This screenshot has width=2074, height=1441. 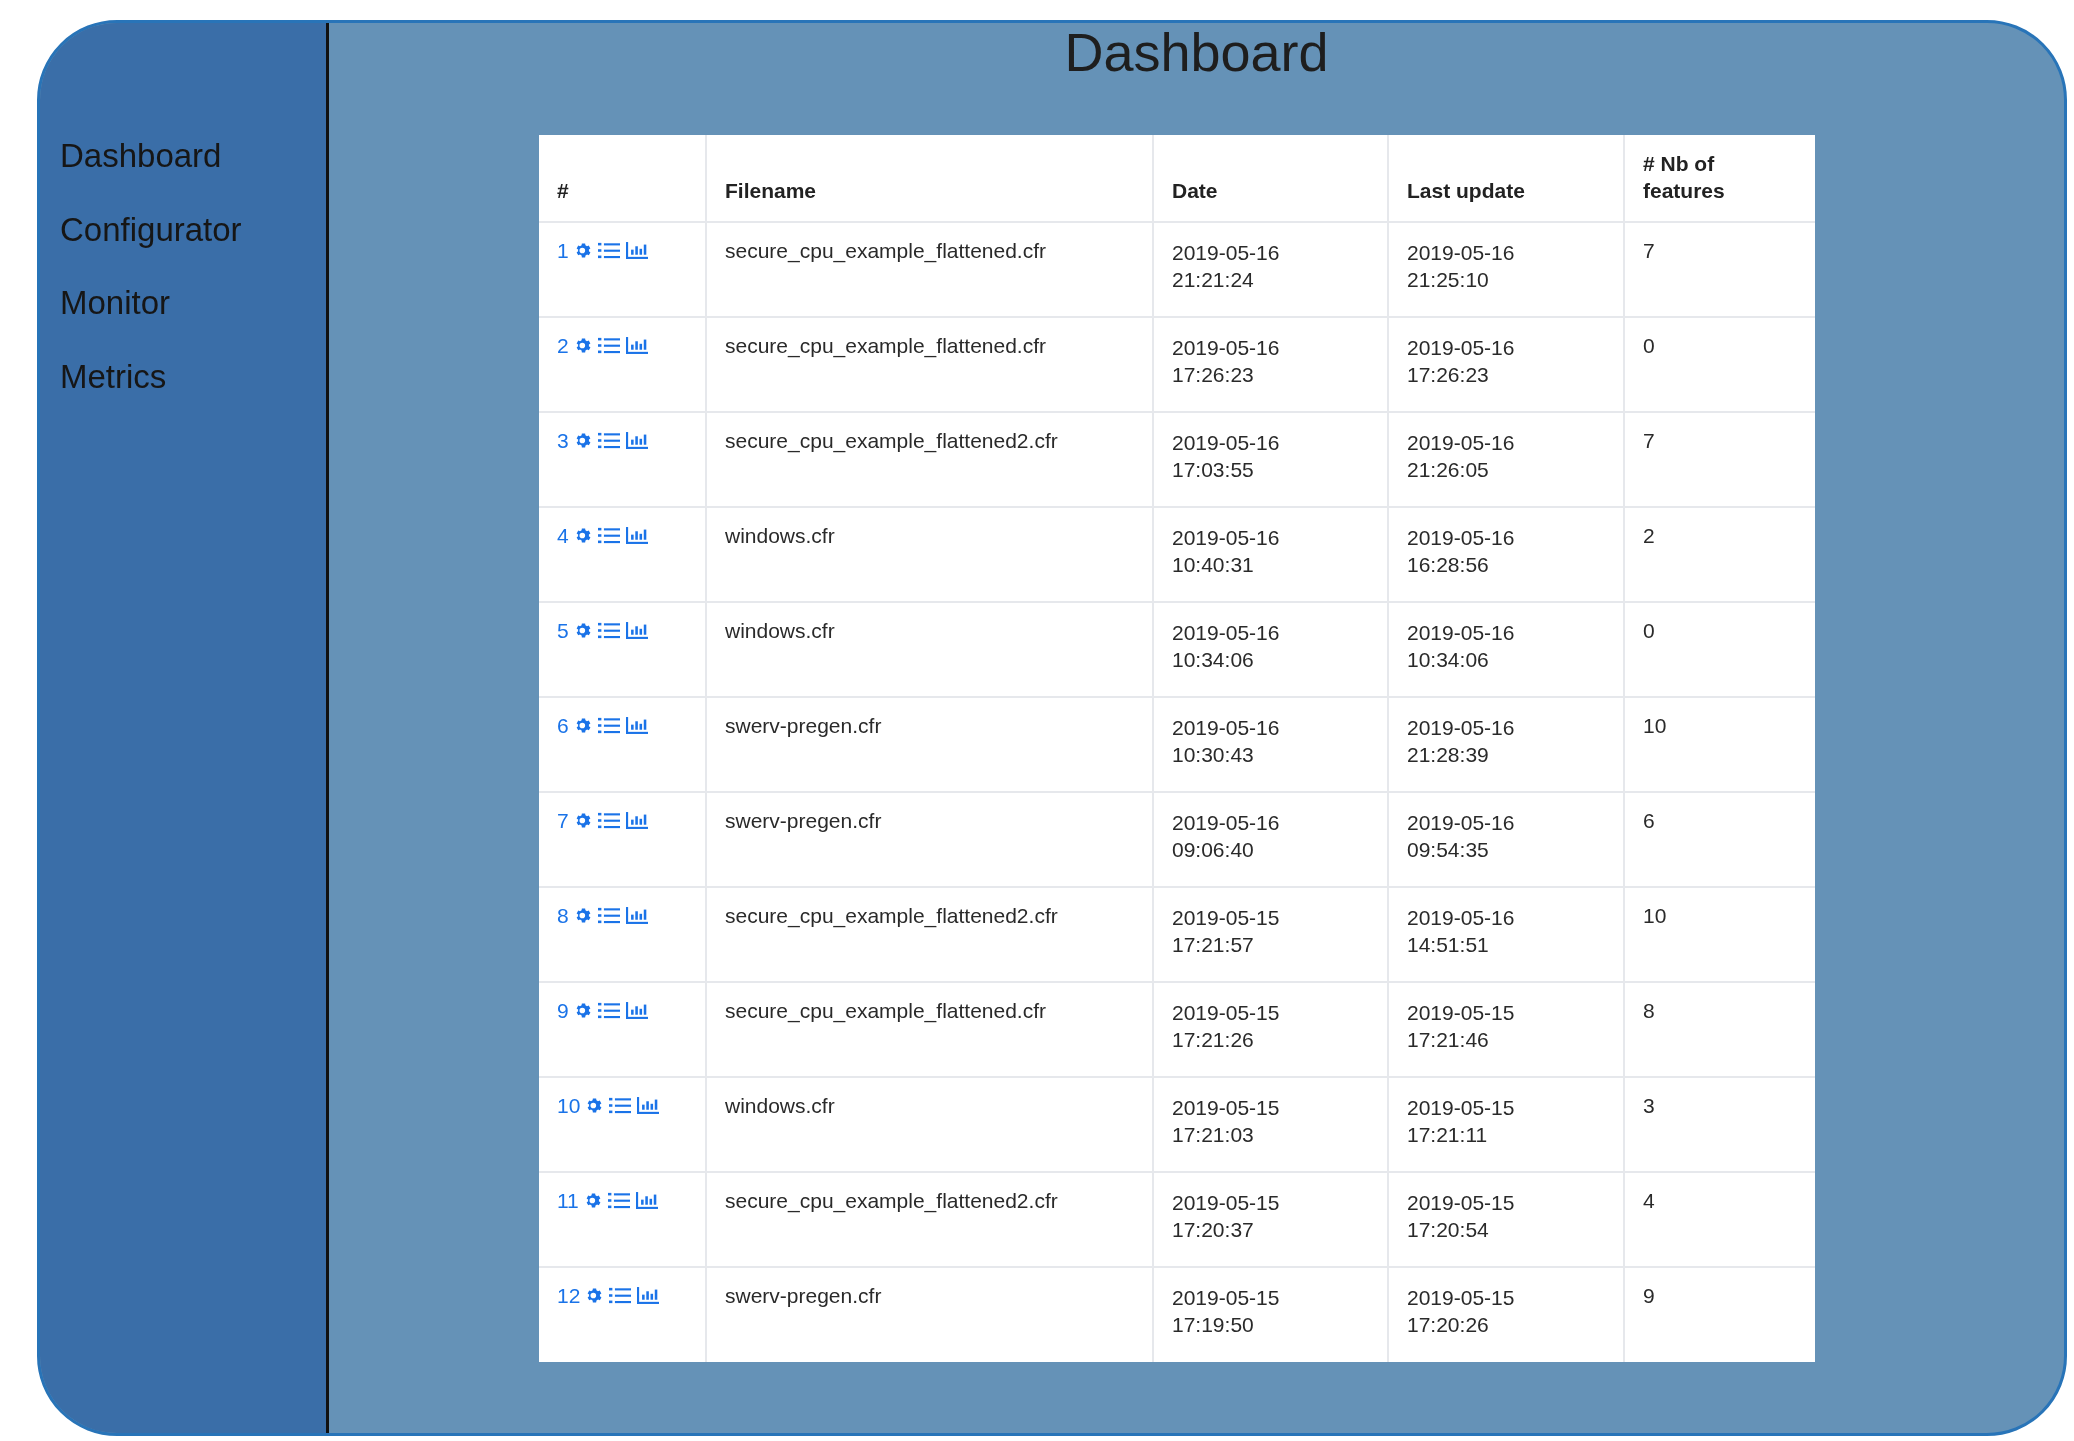 I want to click on date-cell-text: 2019-05-16 10:40:31, so click(x=1226, y=551).